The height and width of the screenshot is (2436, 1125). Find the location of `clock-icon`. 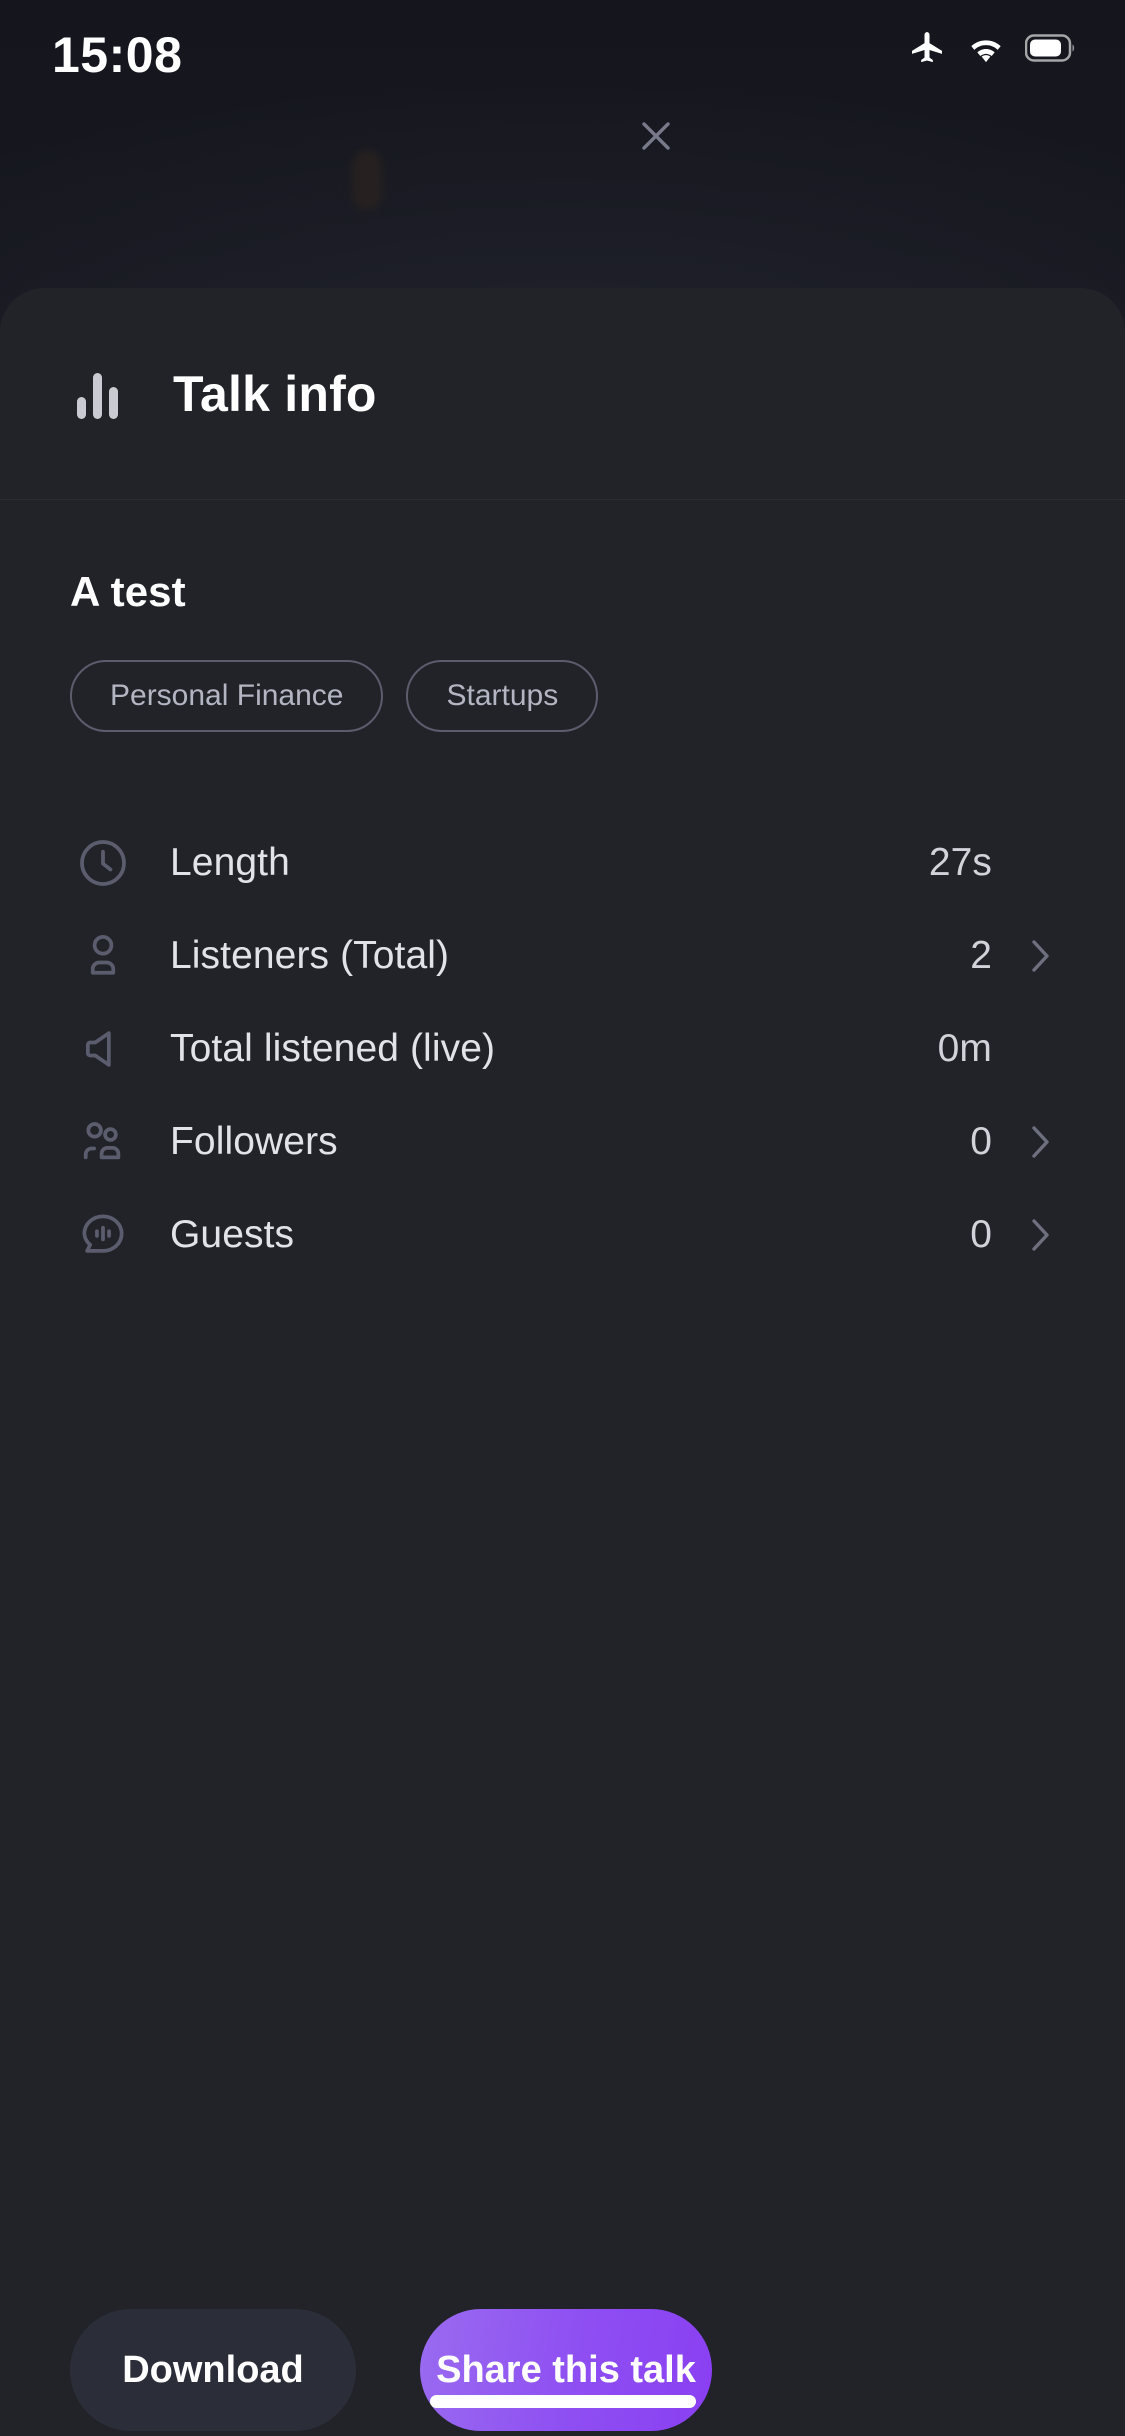

clock-icon is located at coordinates (103, 863).